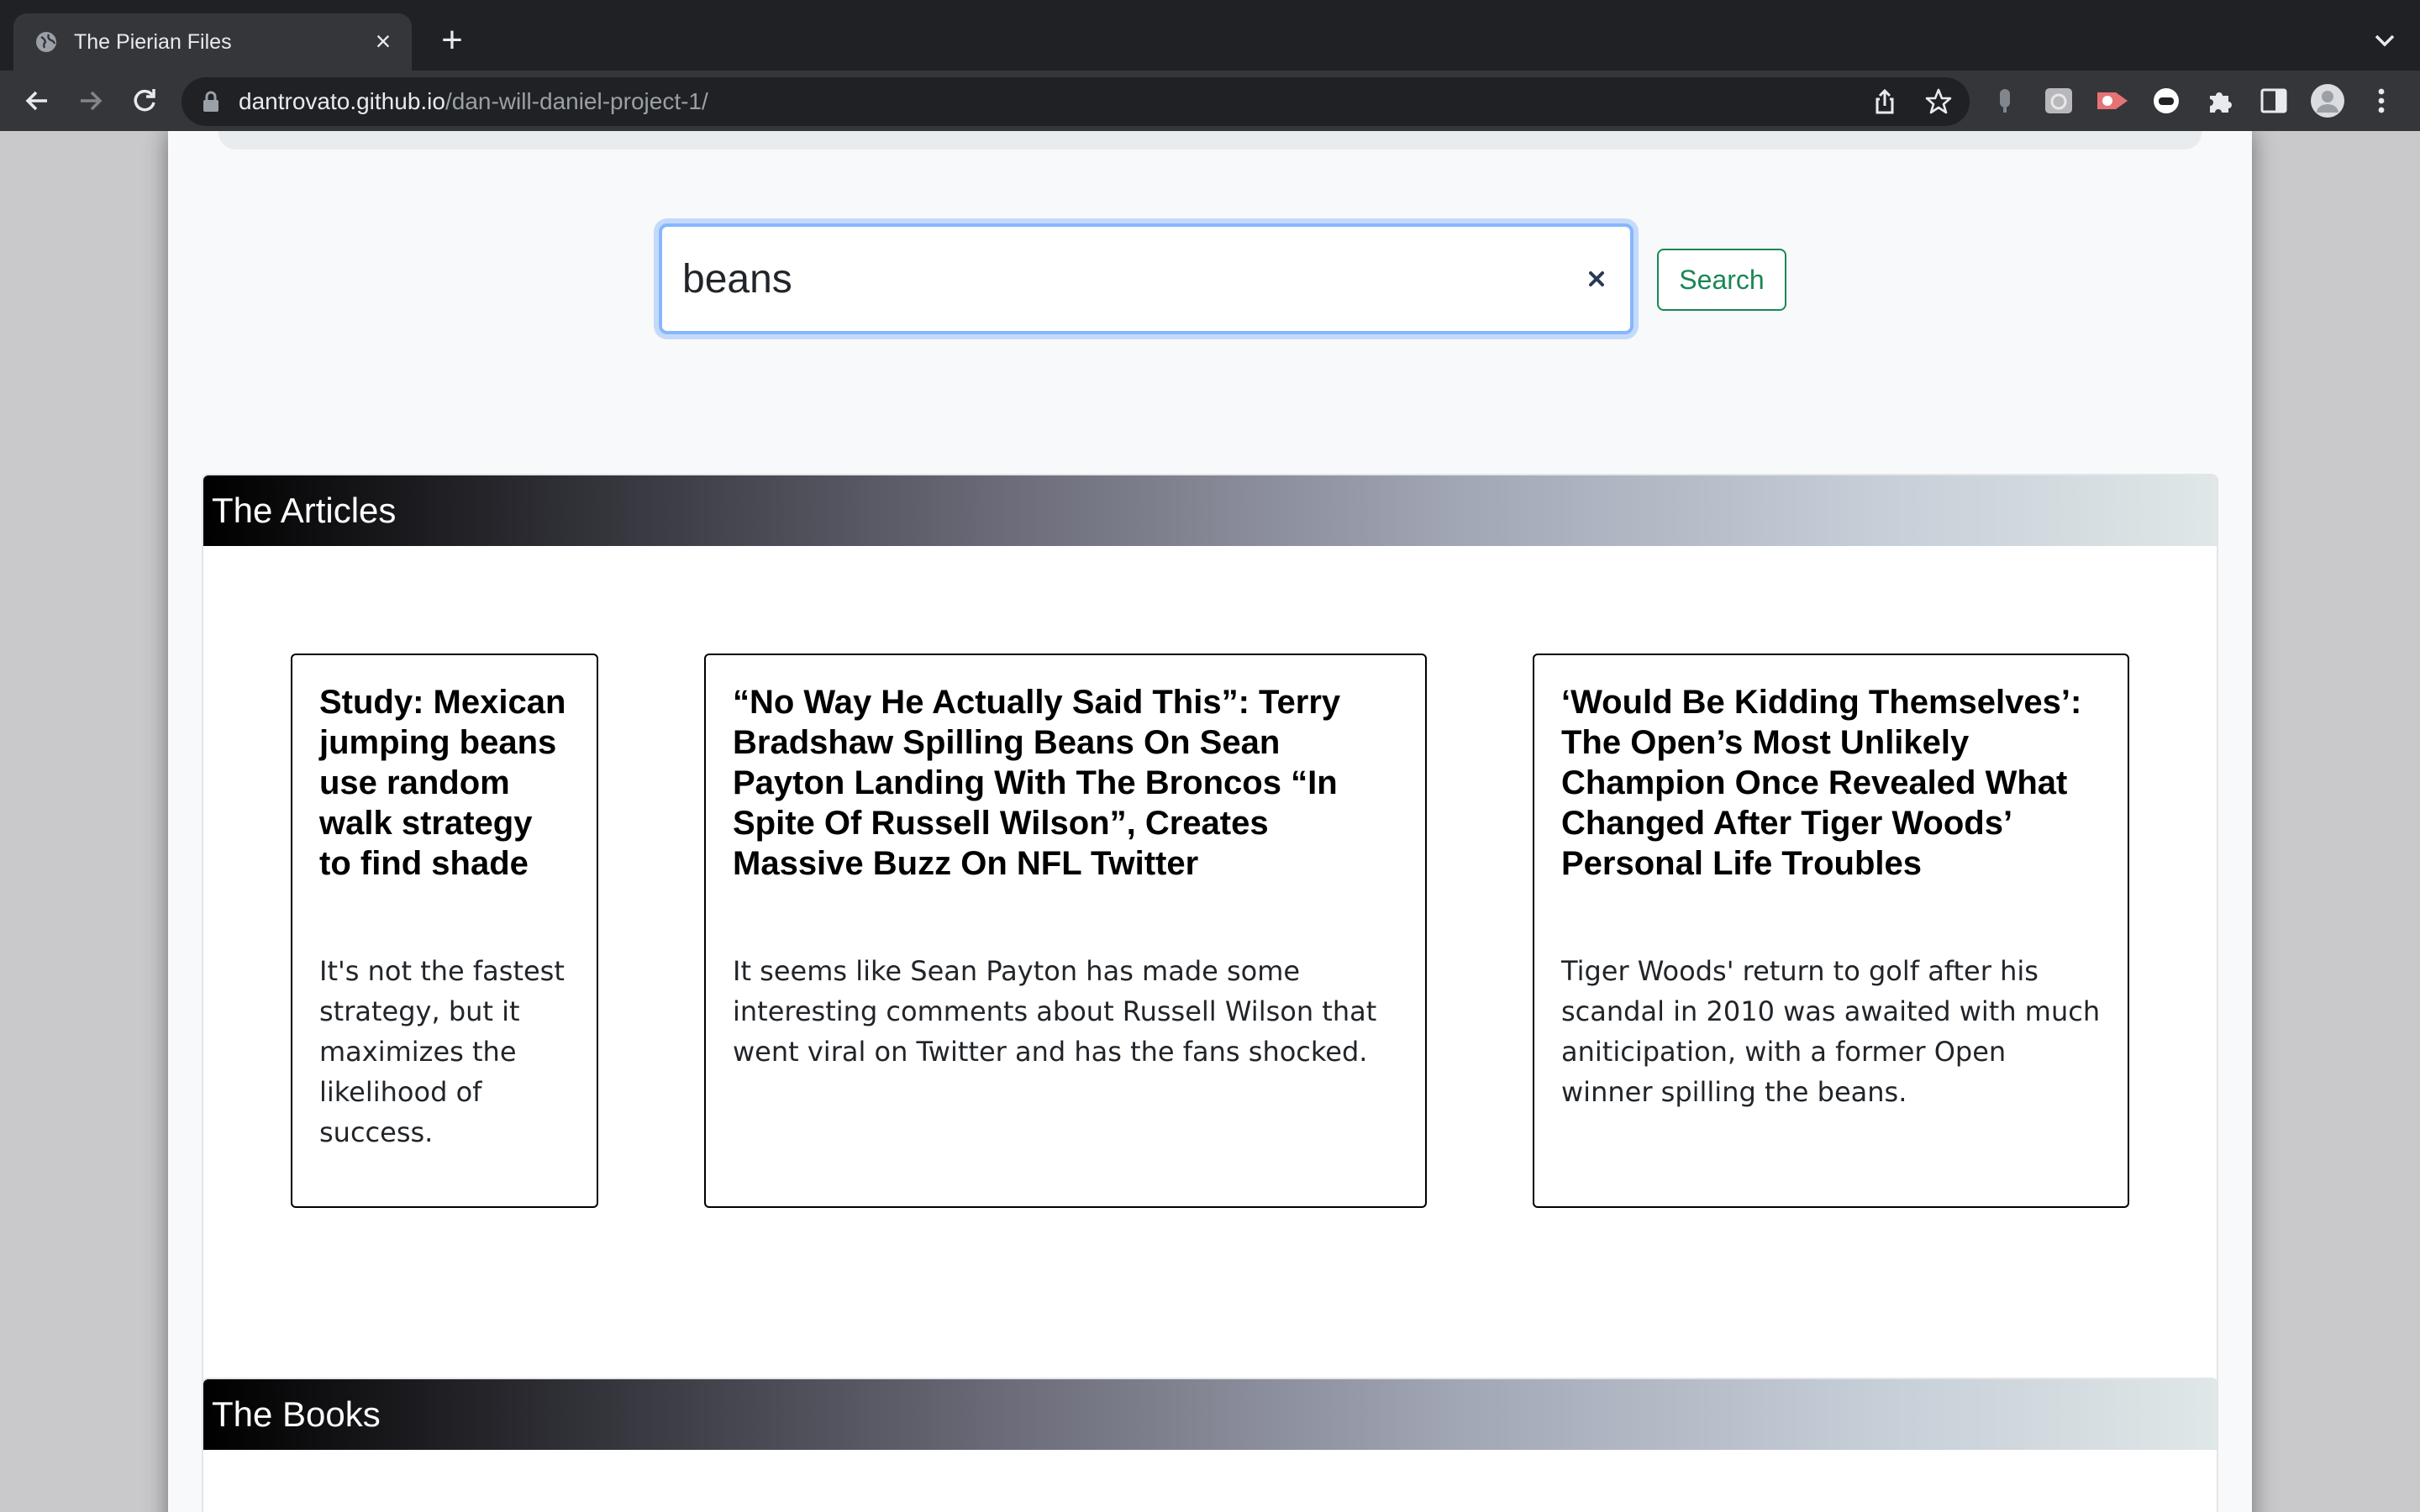  Describe the element at coordinates (2112, 100) in the screenshot. I see `extension-record-icon` at that location.